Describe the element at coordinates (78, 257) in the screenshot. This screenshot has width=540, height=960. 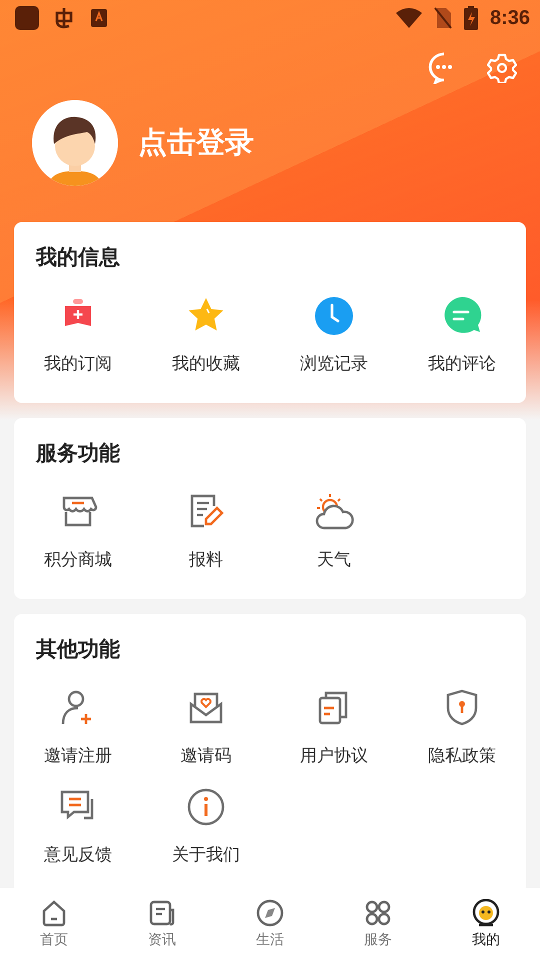
I see `section-title: 我的信息` at that location.